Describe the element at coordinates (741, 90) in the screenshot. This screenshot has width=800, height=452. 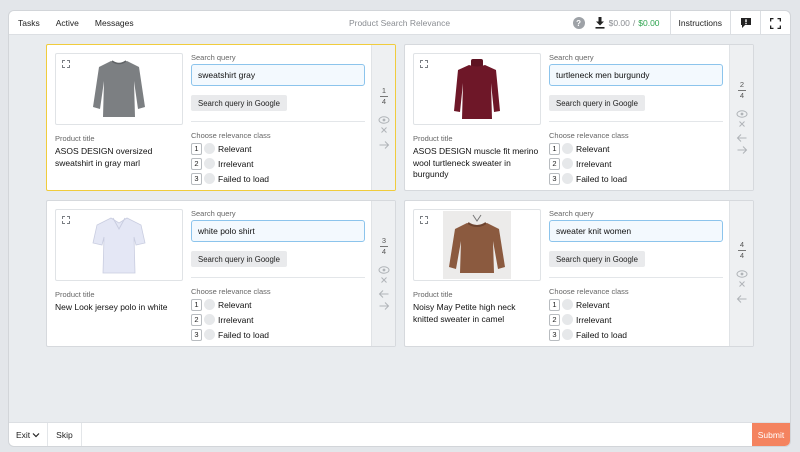
I see `task-counter: 24` at that location.